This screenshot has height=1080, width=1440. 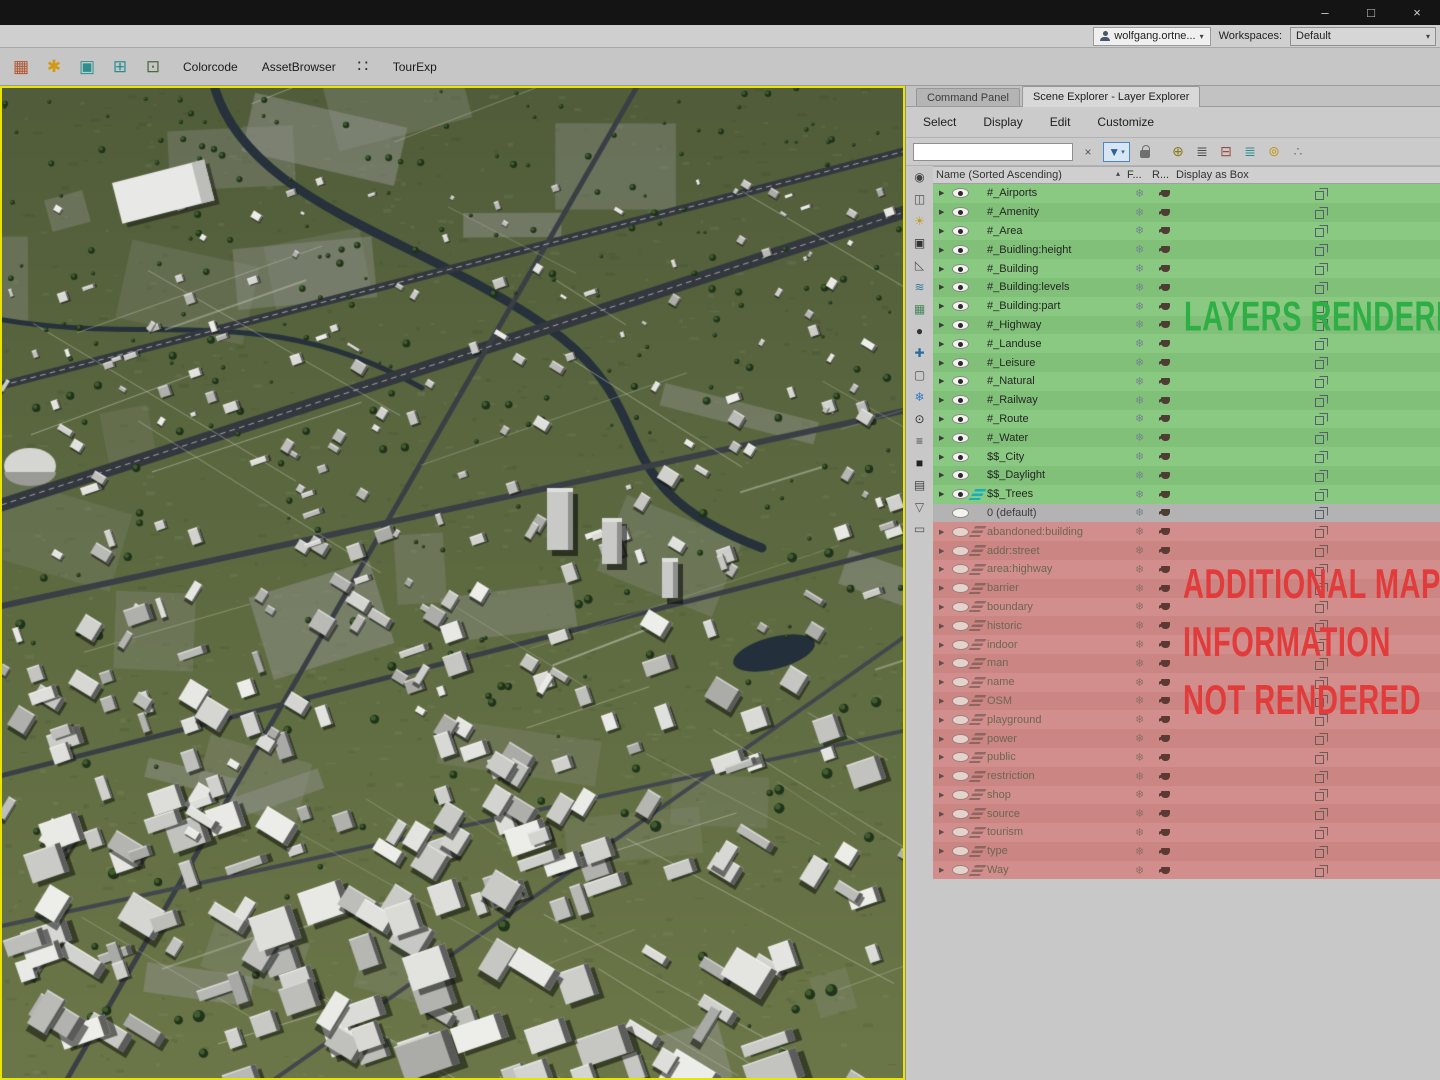 I want to click on close-button: ×, so click(x=1417, y=12).